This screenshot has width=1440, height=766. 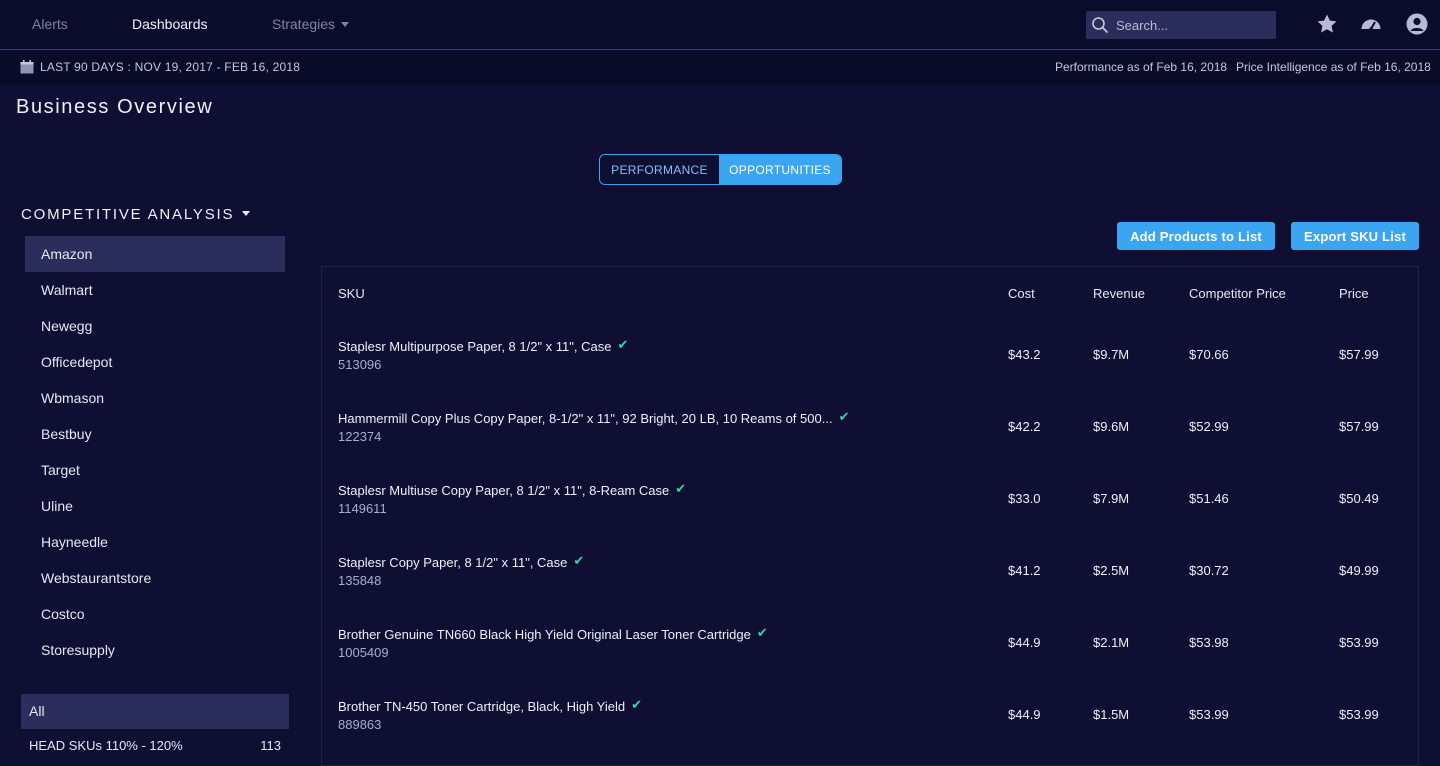 What do you see at coordinates (1209, 354) in the screenshot?
I see `competitor-price-cell: $70.66` at bounding box center [1209, 354].